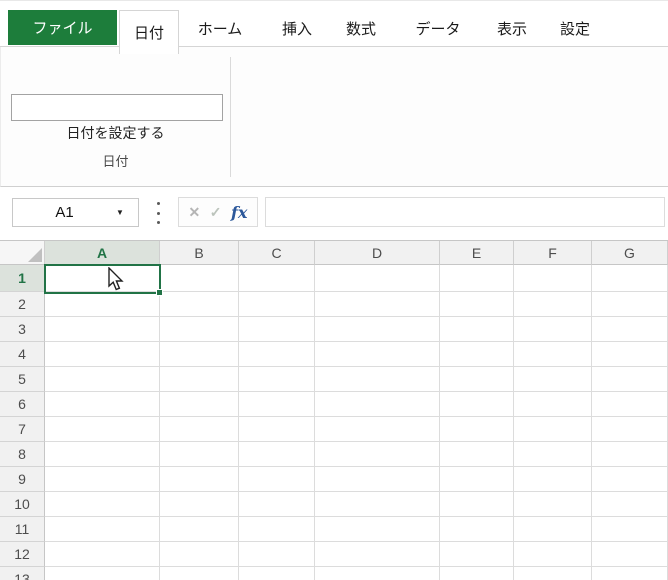 This screenshot has width=668, height=580. What do you see at coordinates (297, 28) in the screenshot?
I see `tab-insert: 挿入` at bounding box center [297, 28].